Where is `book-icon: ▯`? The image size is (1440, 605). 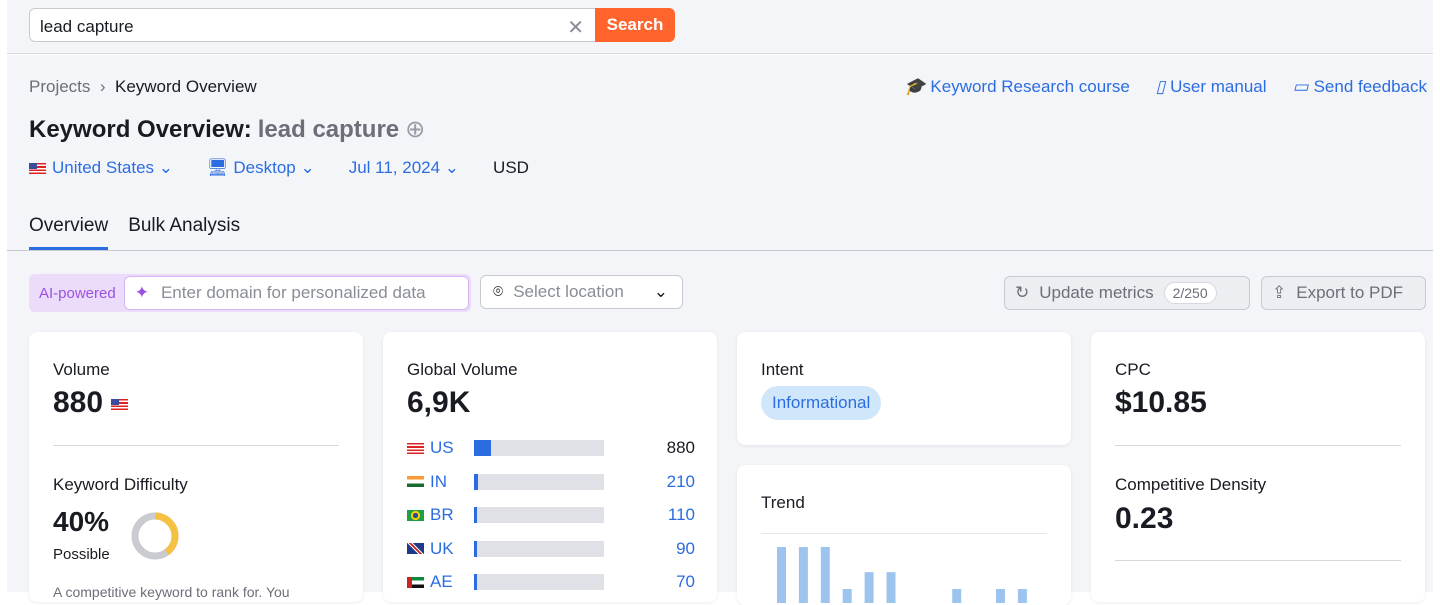 book-icon: ▯ is located at coordinates (1160, 86).